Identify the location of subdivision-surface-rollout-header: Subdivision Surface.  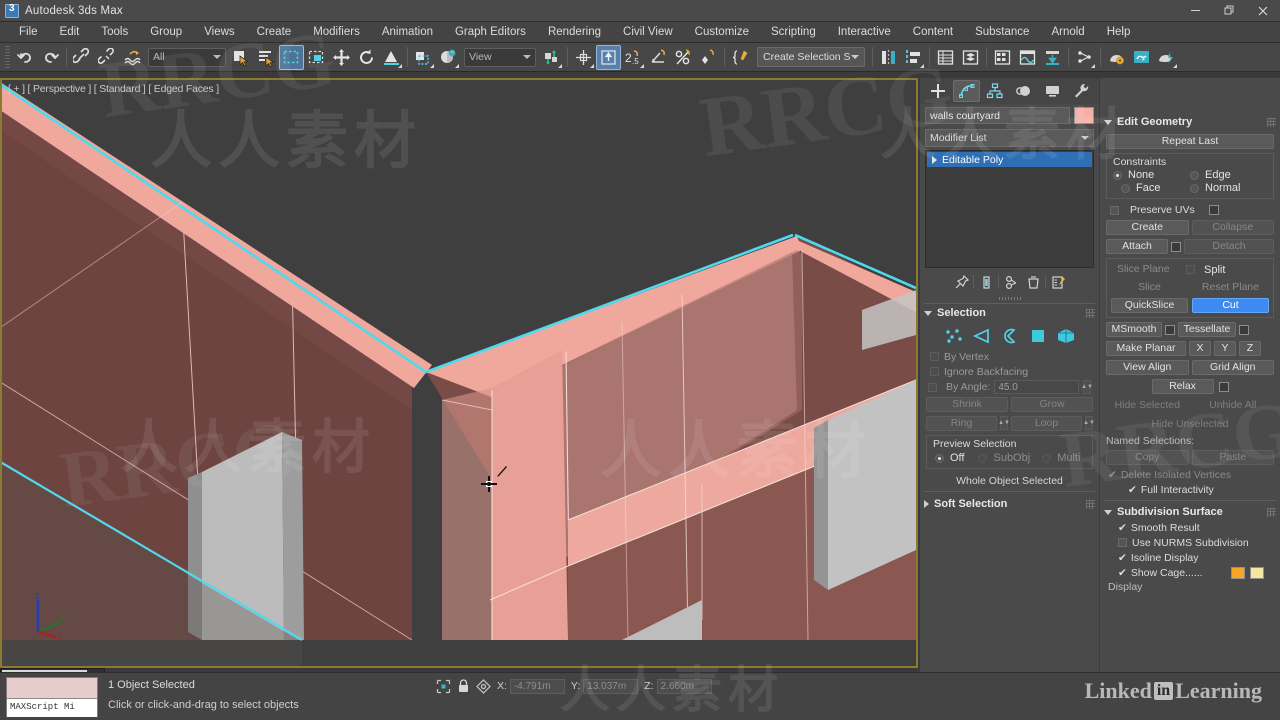
(1190, 512).